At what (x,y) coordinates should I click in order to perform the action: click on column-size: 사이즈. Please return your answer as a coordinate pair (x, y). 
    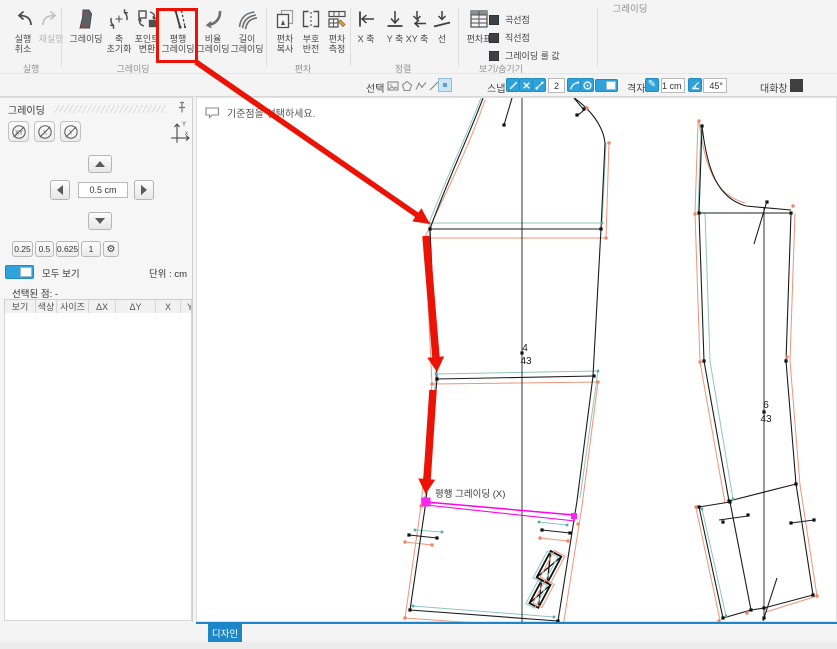
    Looking at the image, I should click on (73, 306).